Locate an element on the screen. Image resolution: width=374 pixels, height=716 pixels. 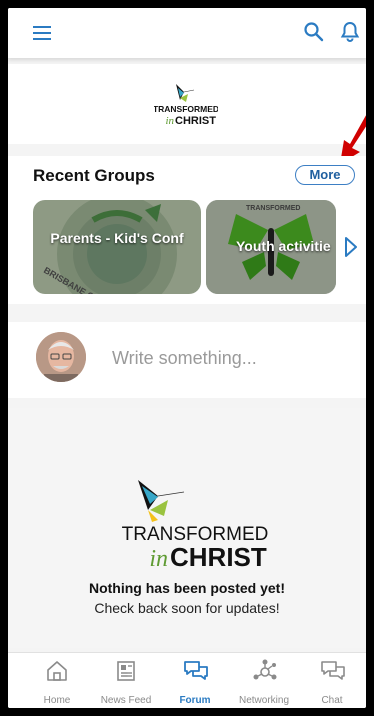
nav-news-feed: News Feed is located at coordinates (126, 680).